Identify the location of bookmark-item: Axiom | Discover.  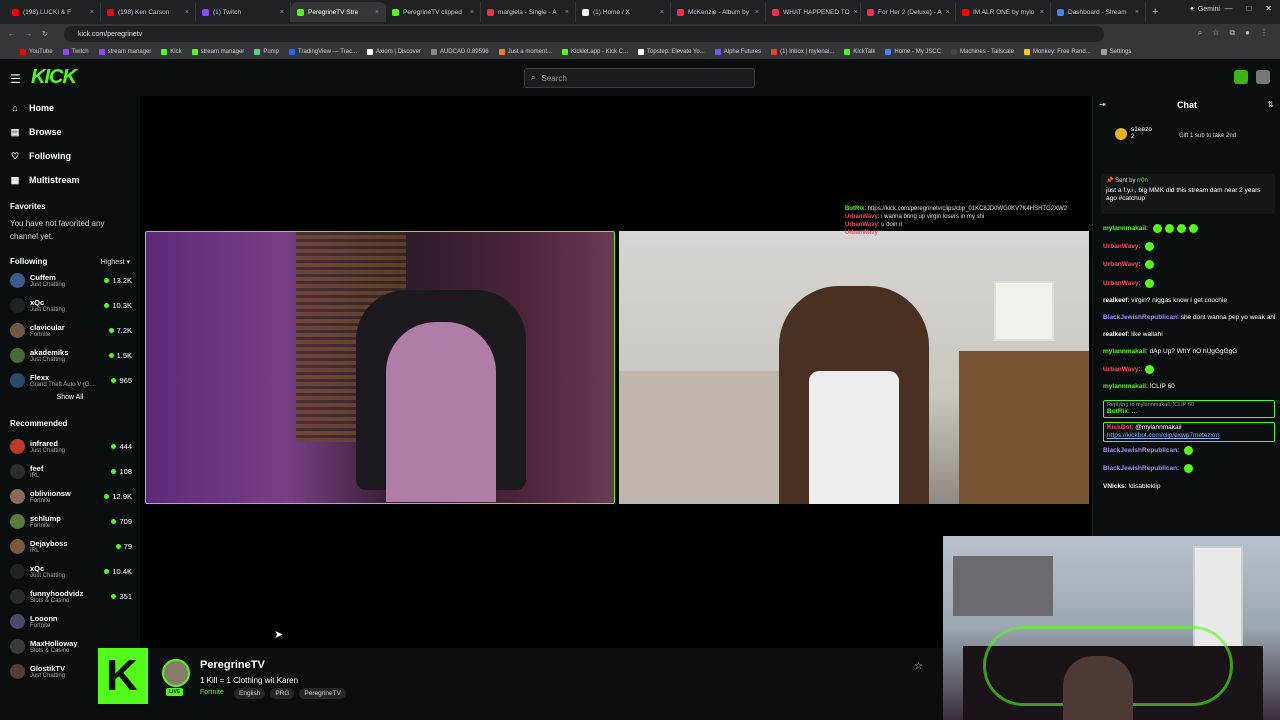
(394, 51).